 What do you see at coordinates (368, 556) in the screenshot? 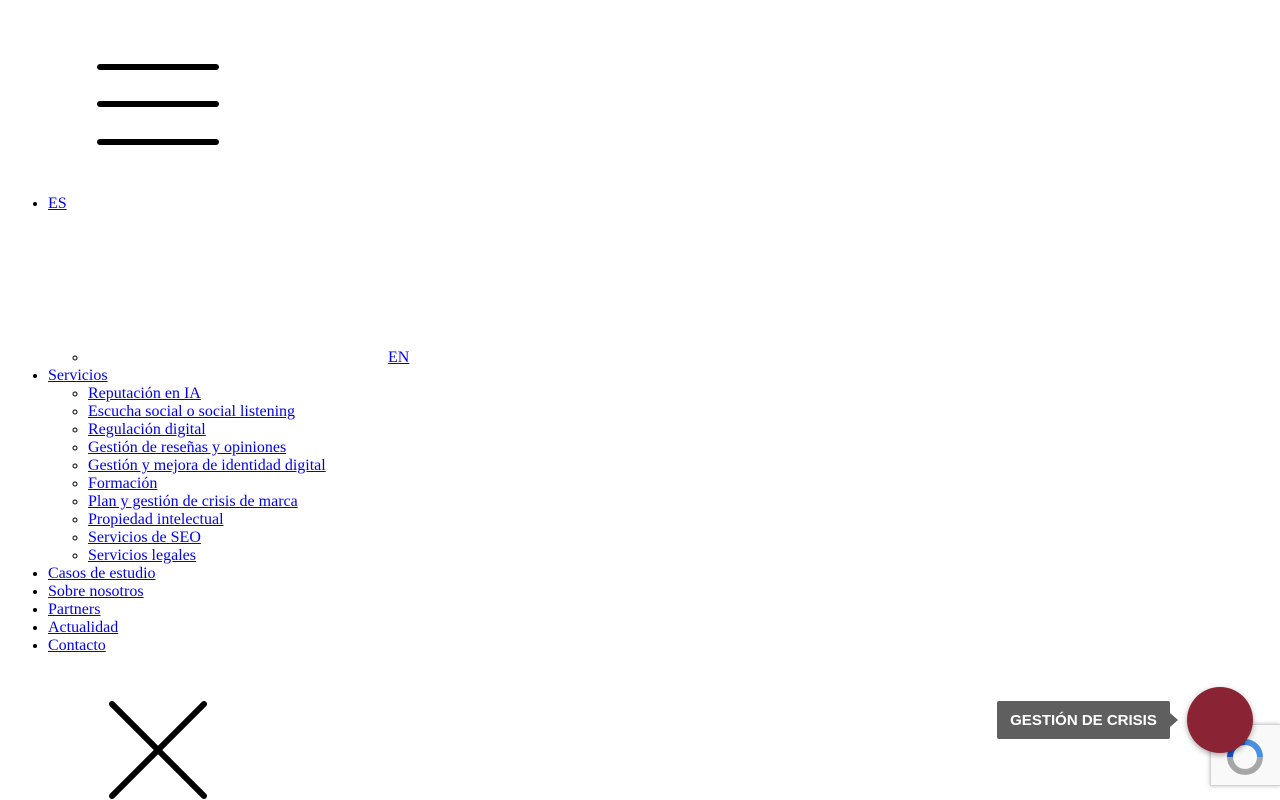
I see `submenu-item: Servicios legales` at bounding box center [368, 556].